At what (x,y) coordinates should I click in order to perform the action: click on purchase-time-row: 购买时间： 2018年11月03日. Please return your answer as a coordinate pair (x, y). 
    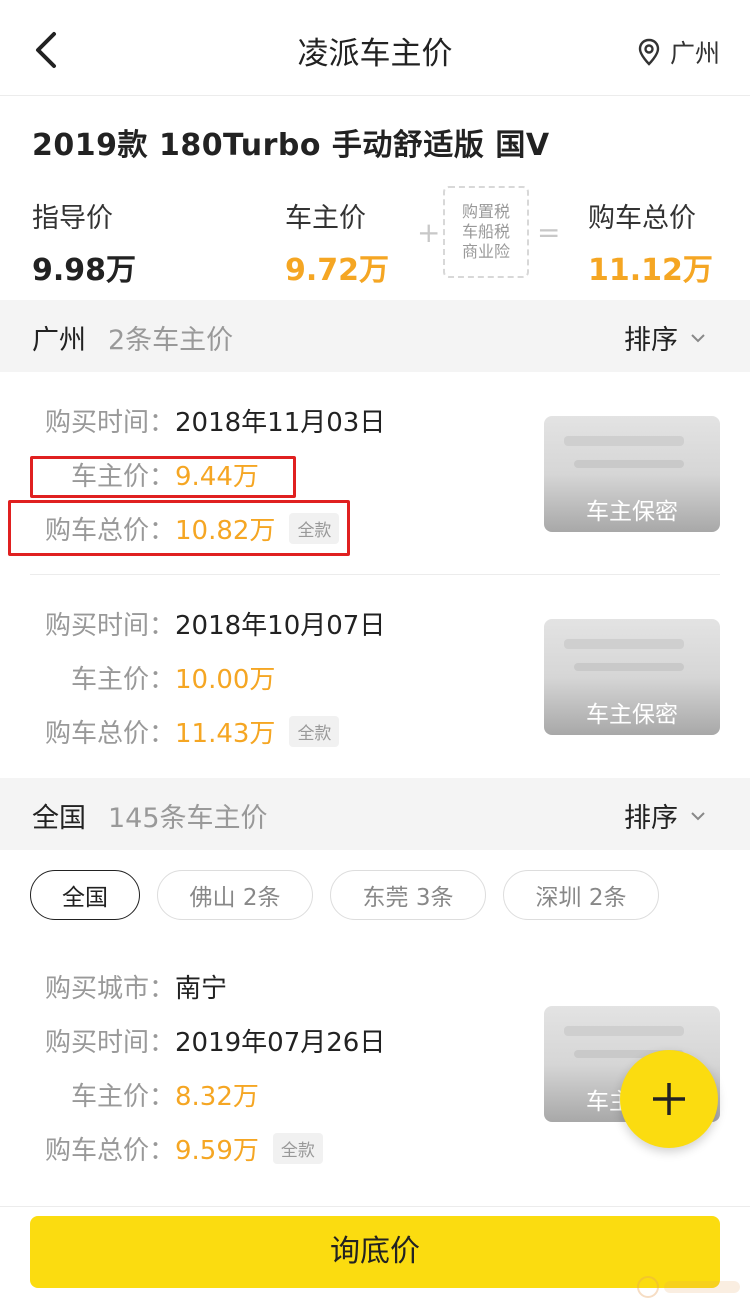
    Looking at the image, I should click on (208, 420).